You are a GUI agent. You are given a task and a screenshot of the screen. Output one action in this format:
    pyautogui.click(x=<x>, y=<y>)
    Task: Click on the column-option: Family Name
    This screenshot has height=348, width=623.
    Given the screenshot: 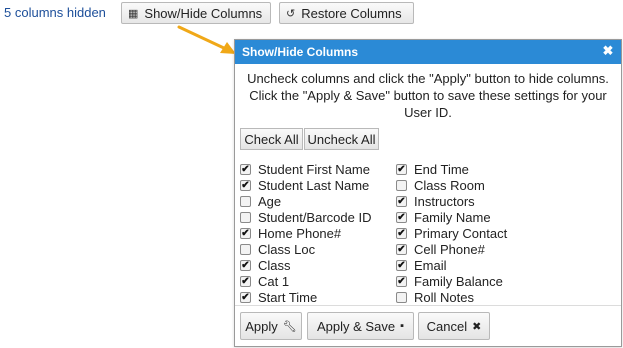 What is the action you would take?
    pyautogui.click(x=451, y=217)
    